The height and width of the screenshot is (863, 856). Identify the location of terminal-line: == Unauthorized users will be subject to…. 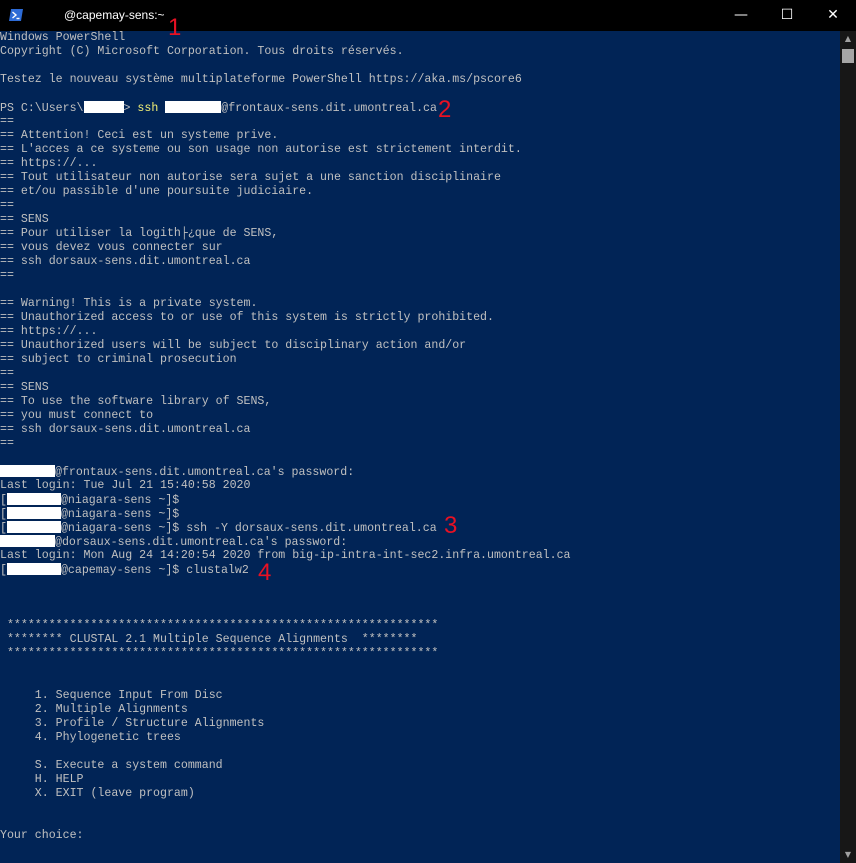
(233, 345).